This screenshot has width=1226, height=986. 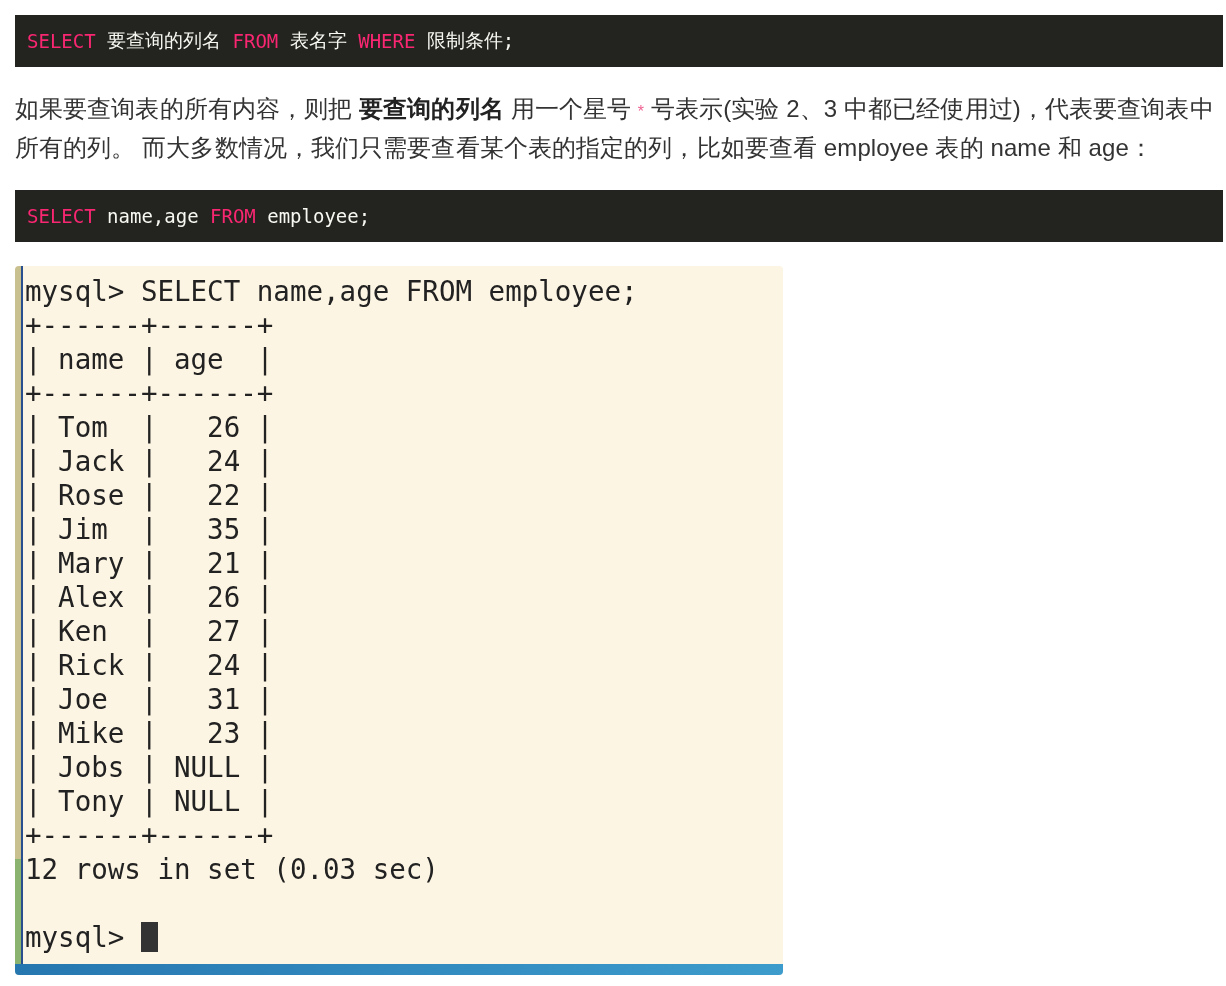 I want to click on terminal-line: | Rose | 22 |, so click(x=150, y=495).